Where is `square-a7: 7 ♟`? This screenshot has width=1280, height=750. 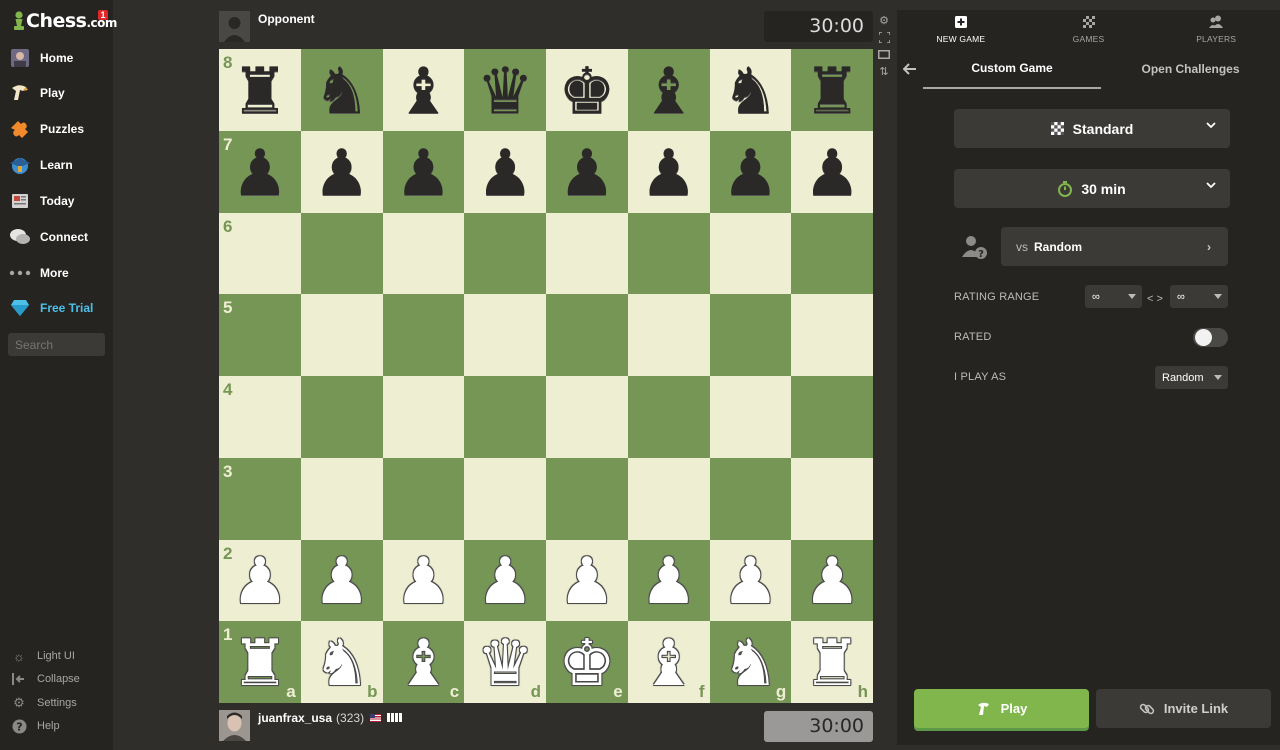 square-a7: 7 ♟ is located at coordinates (260, 171).